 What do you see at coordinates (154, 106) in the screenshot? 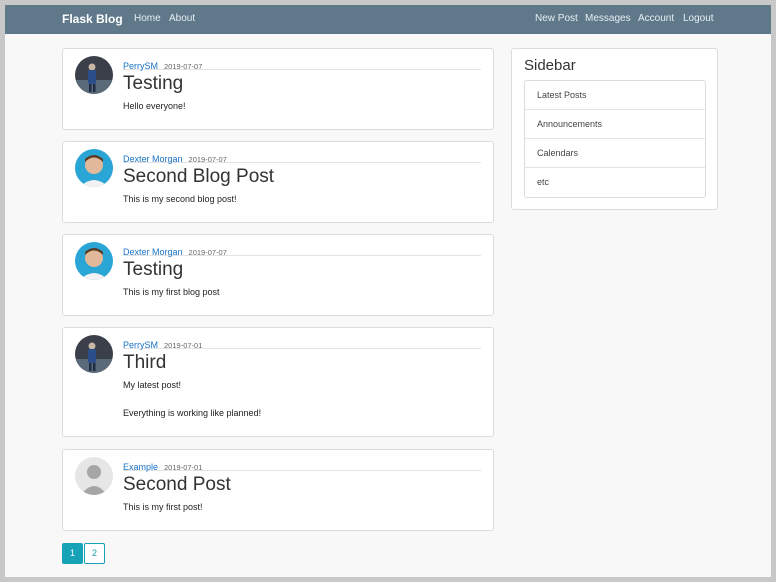
I see `post-content: Hello everyone!` at bounding box center [154, 106].